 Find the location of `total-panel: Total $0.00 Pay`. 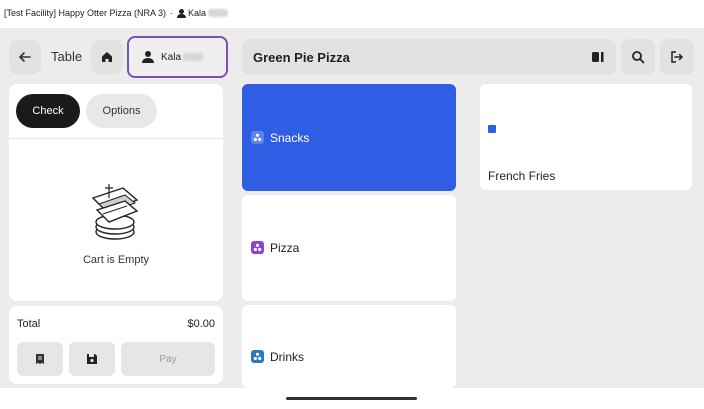

total-panel: Total $0.00 Pay is located at coordinates (116, 345).